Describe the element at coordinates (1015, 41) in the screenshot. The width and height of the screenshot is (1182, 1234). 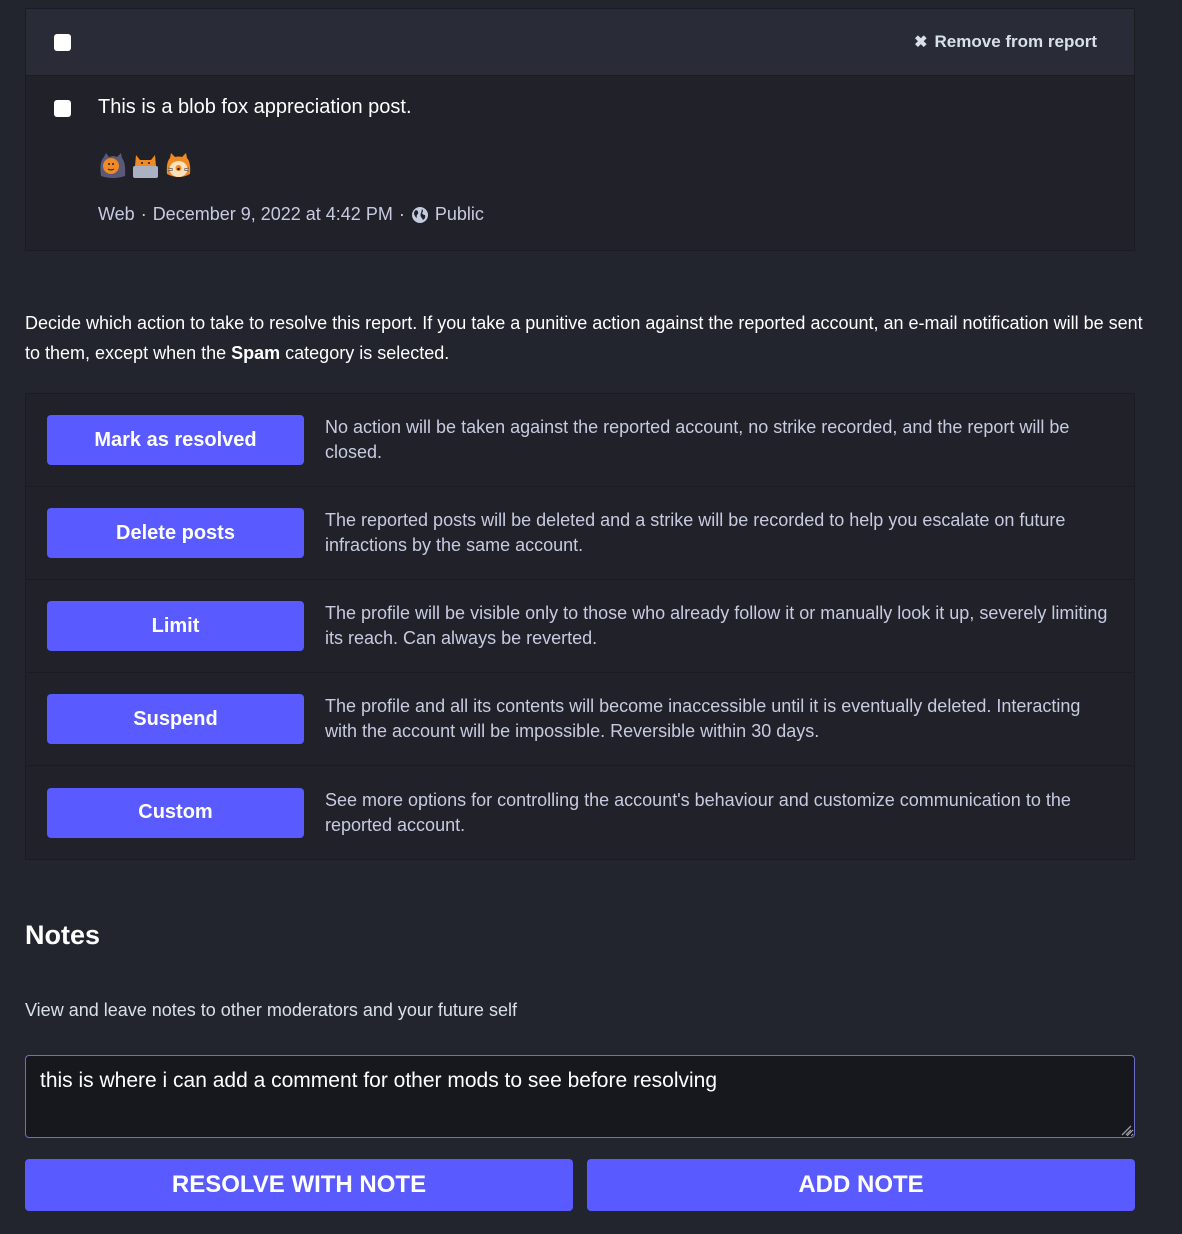
I see `remove-from-report-label: Remove from report` at that location.